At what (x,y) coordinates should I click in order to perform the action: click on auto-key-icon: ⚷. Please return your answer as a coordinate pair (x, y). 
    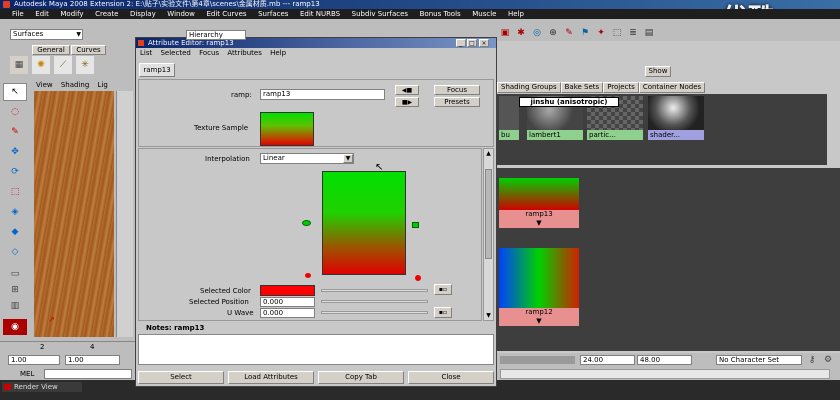
    Looking at the image, I should click on (812, 360).